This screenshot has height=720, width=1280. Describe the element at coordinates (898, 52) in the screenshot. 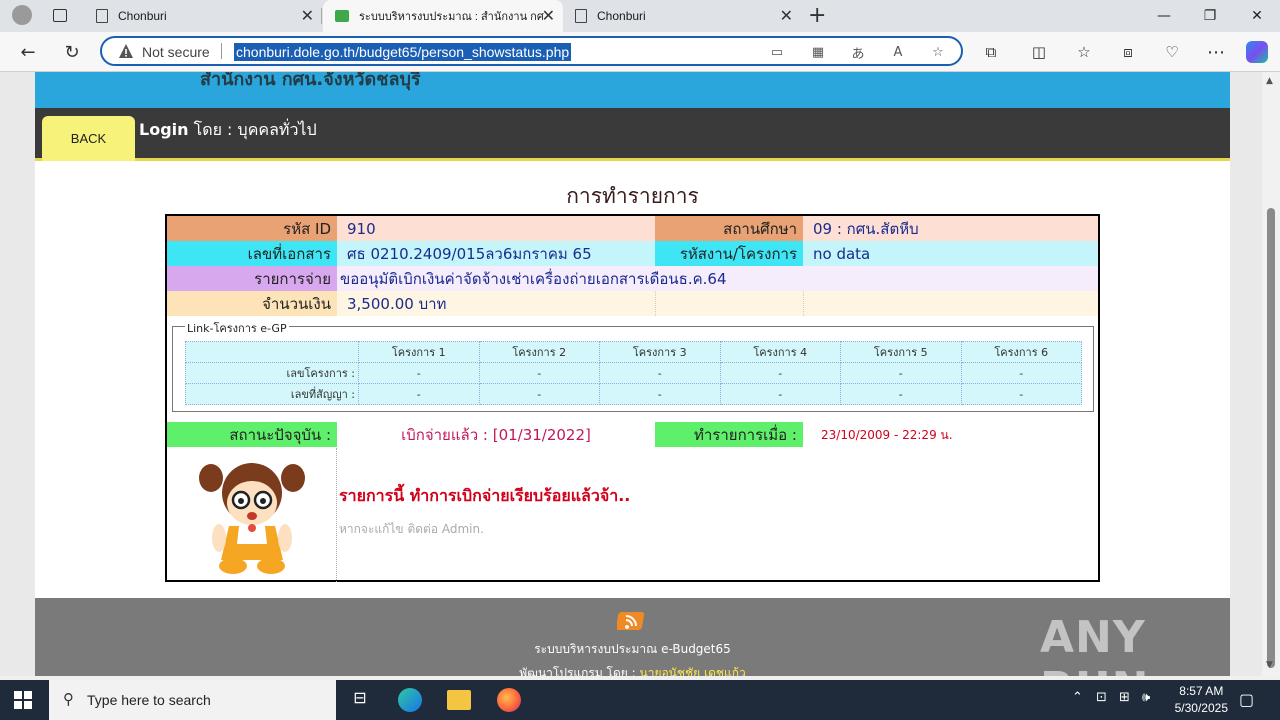

I see `read-aloud-icon: A` at that location.